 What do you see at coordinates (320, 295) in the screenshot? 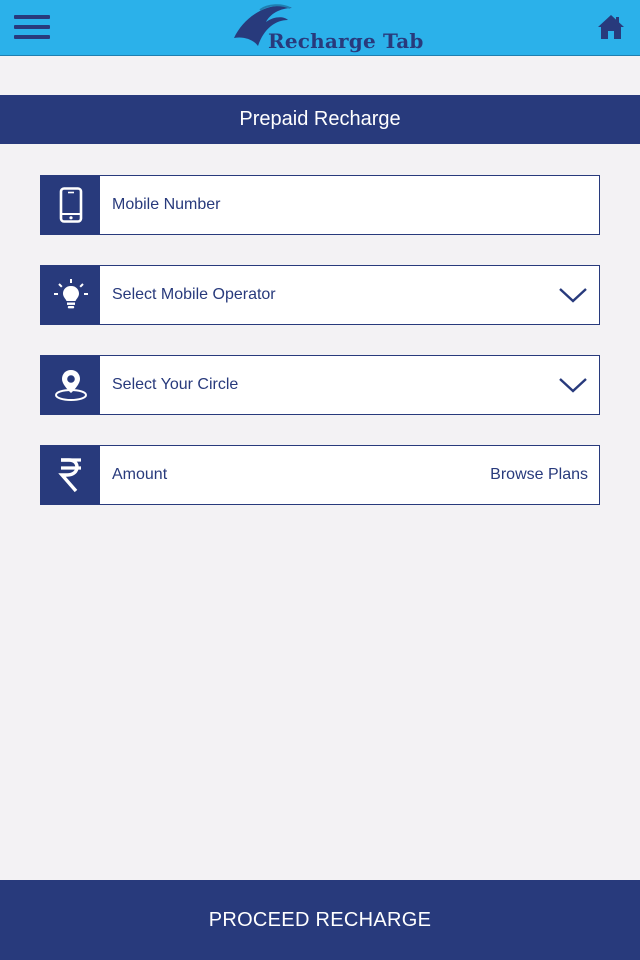
I see `operator-select: Select Mobile Operator` at bounding box center [320, 295].